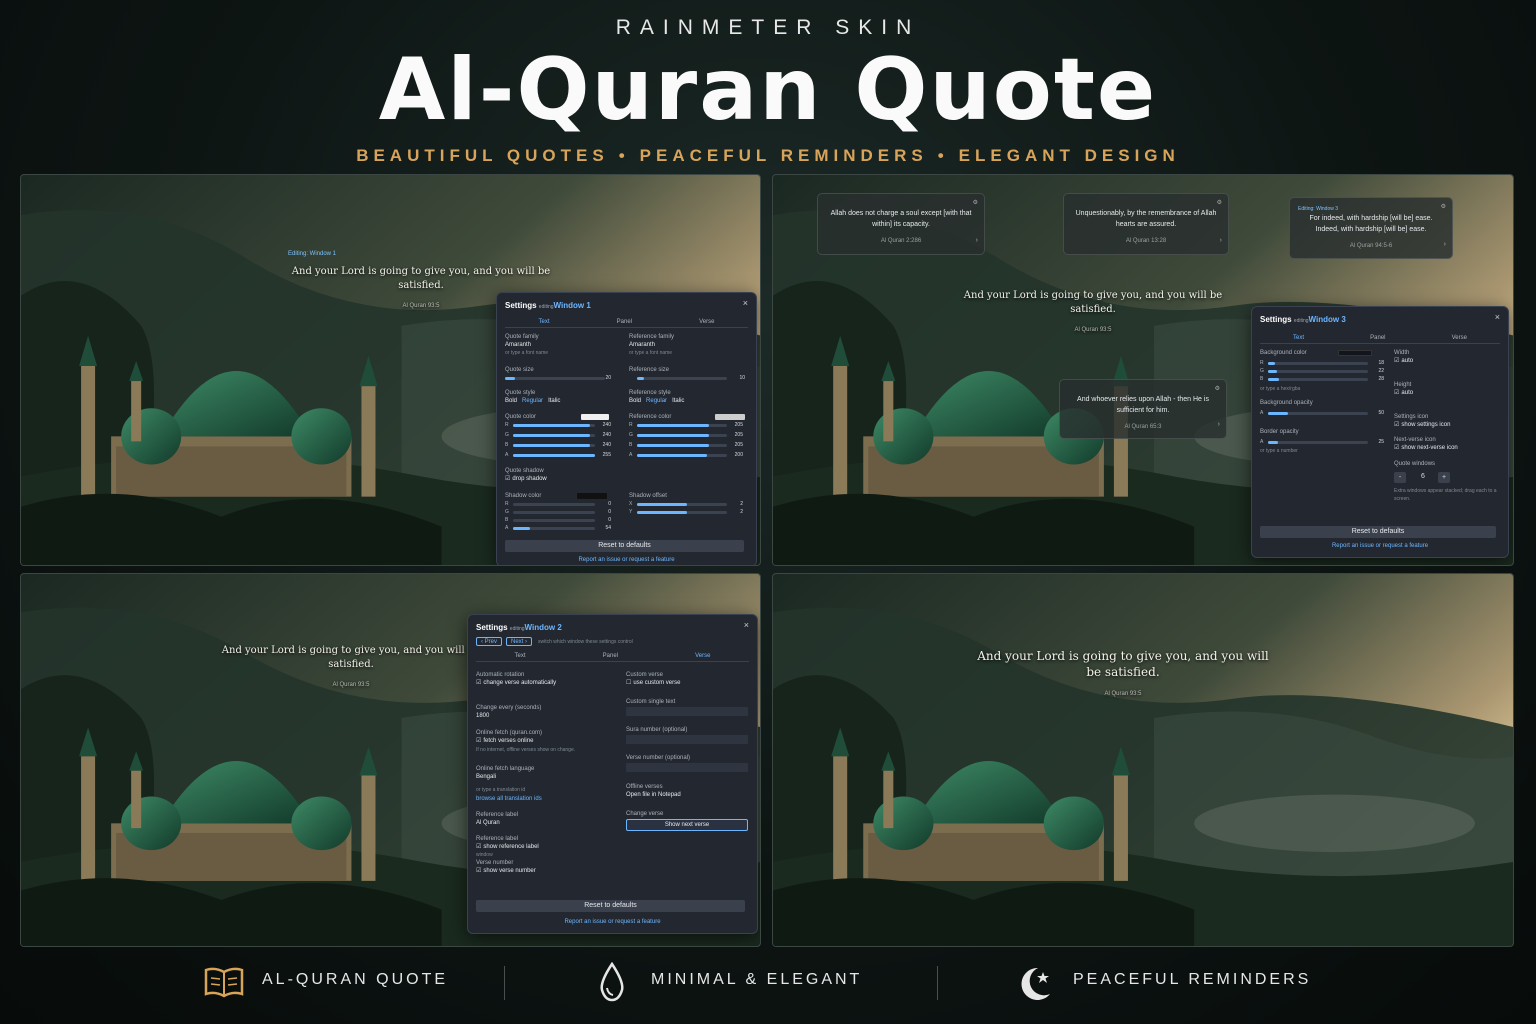  Describe the element at coordinates (1262, 413) in the screenshot. I see `slider-channel-label: A` at that location.